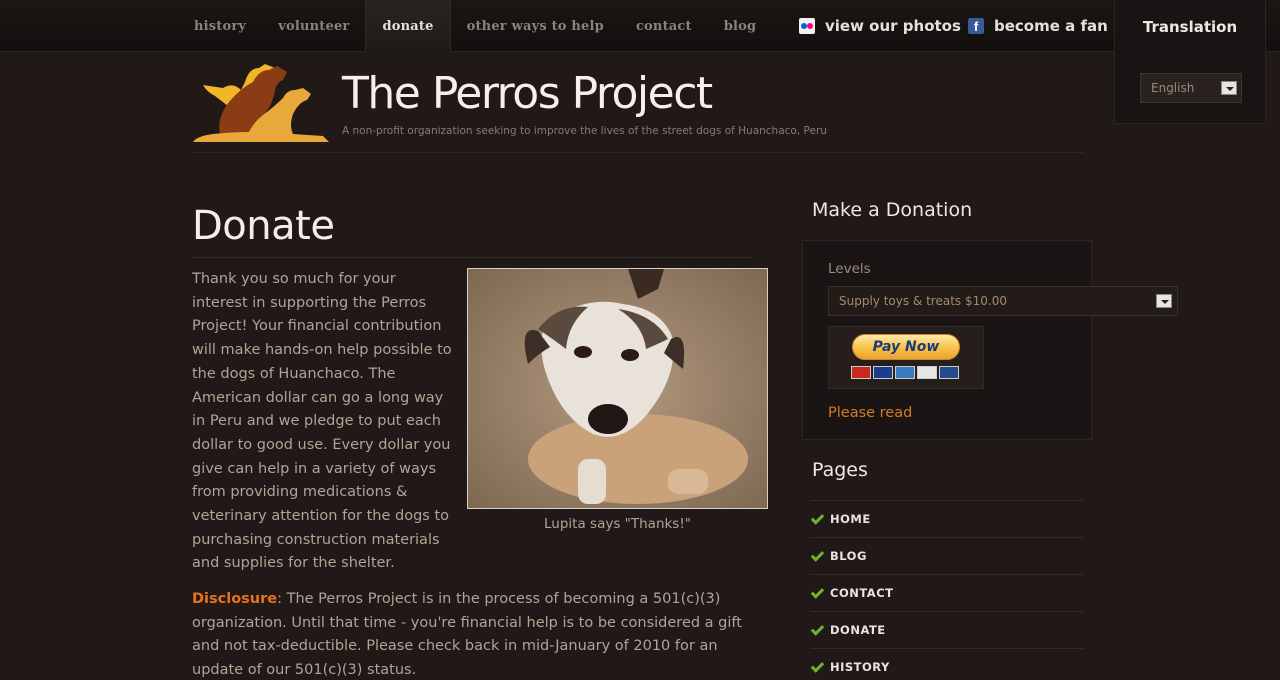 This screenshot has width=1280, height=680. Describe the element at coordinates (976, 26) in the screenshot. I see `facebook-icon: f` at that location.